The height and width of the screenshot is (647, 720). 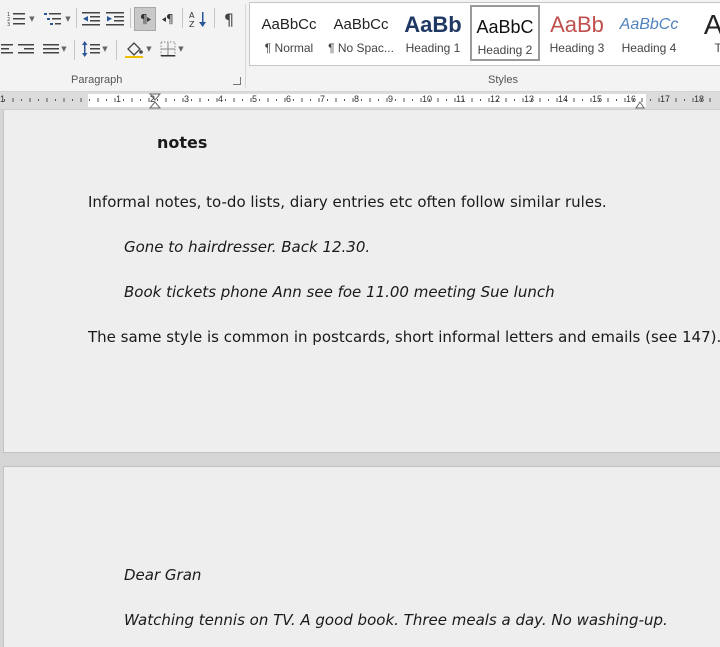 I want to click on left-to-right-button: ¶, so click(x=145, y=19).